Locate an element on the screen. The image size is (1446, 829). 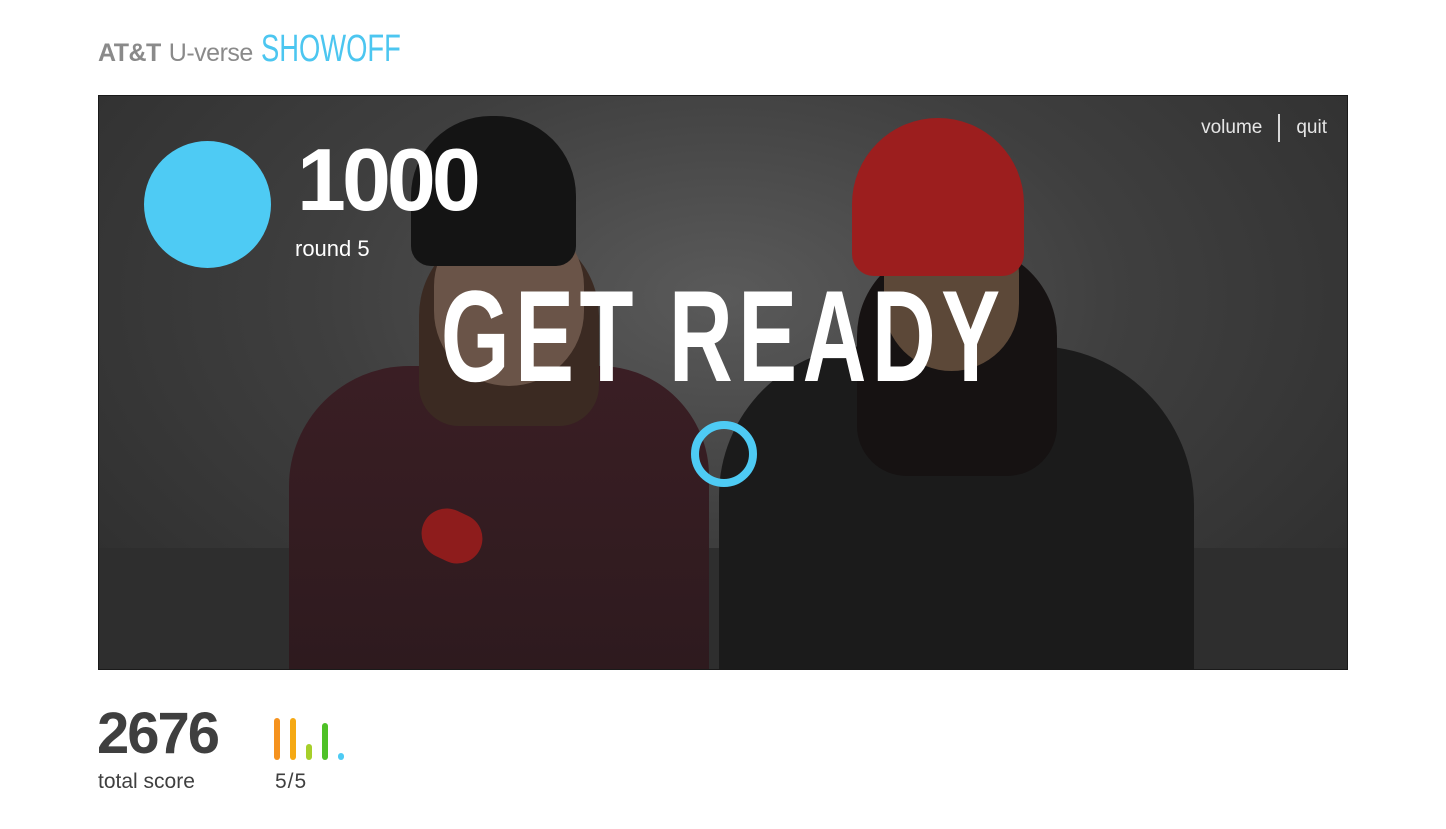
get-ready-text: GET READY is located at coordinates (723, 336).